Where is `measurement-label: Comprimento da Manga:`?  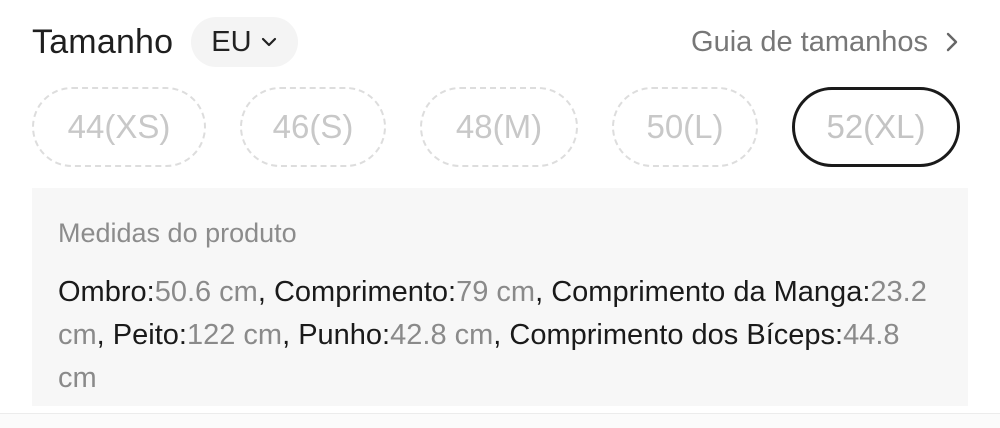 measurement-label: Comprimento da Manga: is located at coordinates (711, 292).